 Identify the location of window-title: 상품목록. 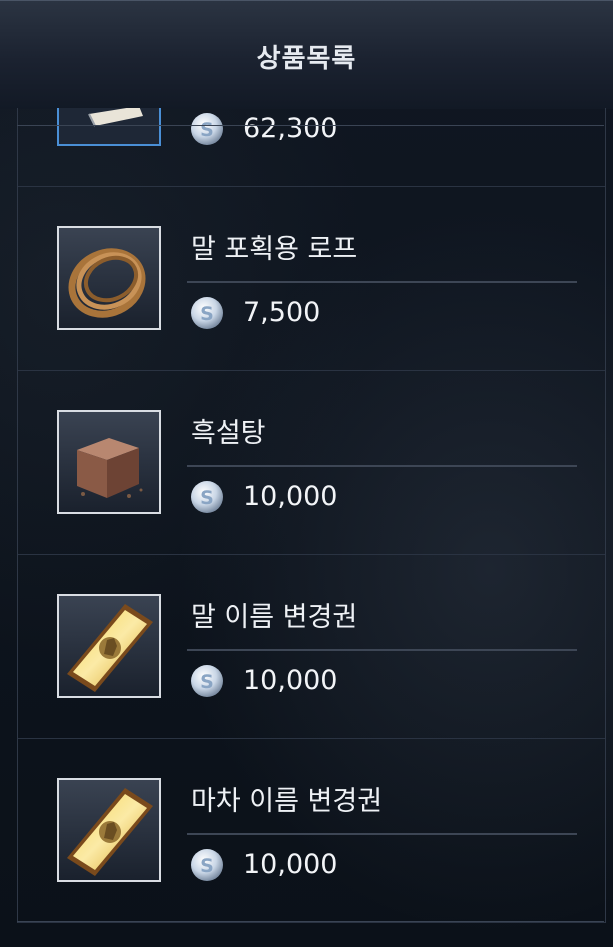
(306, 59).